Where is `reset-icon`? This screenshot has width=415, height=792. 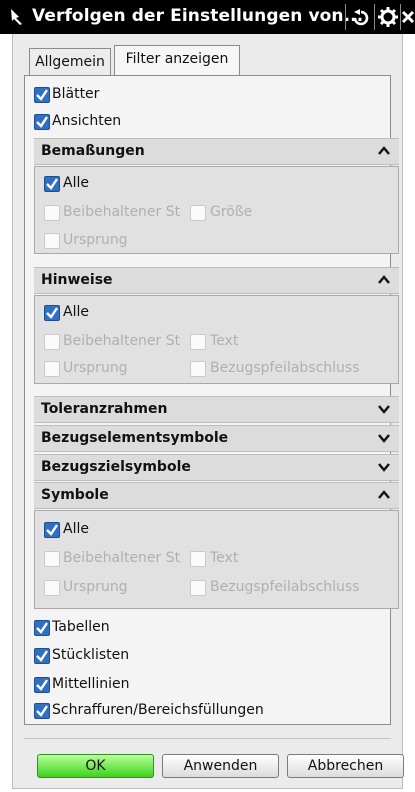
reset-icon is located at coordinates (361, 17).